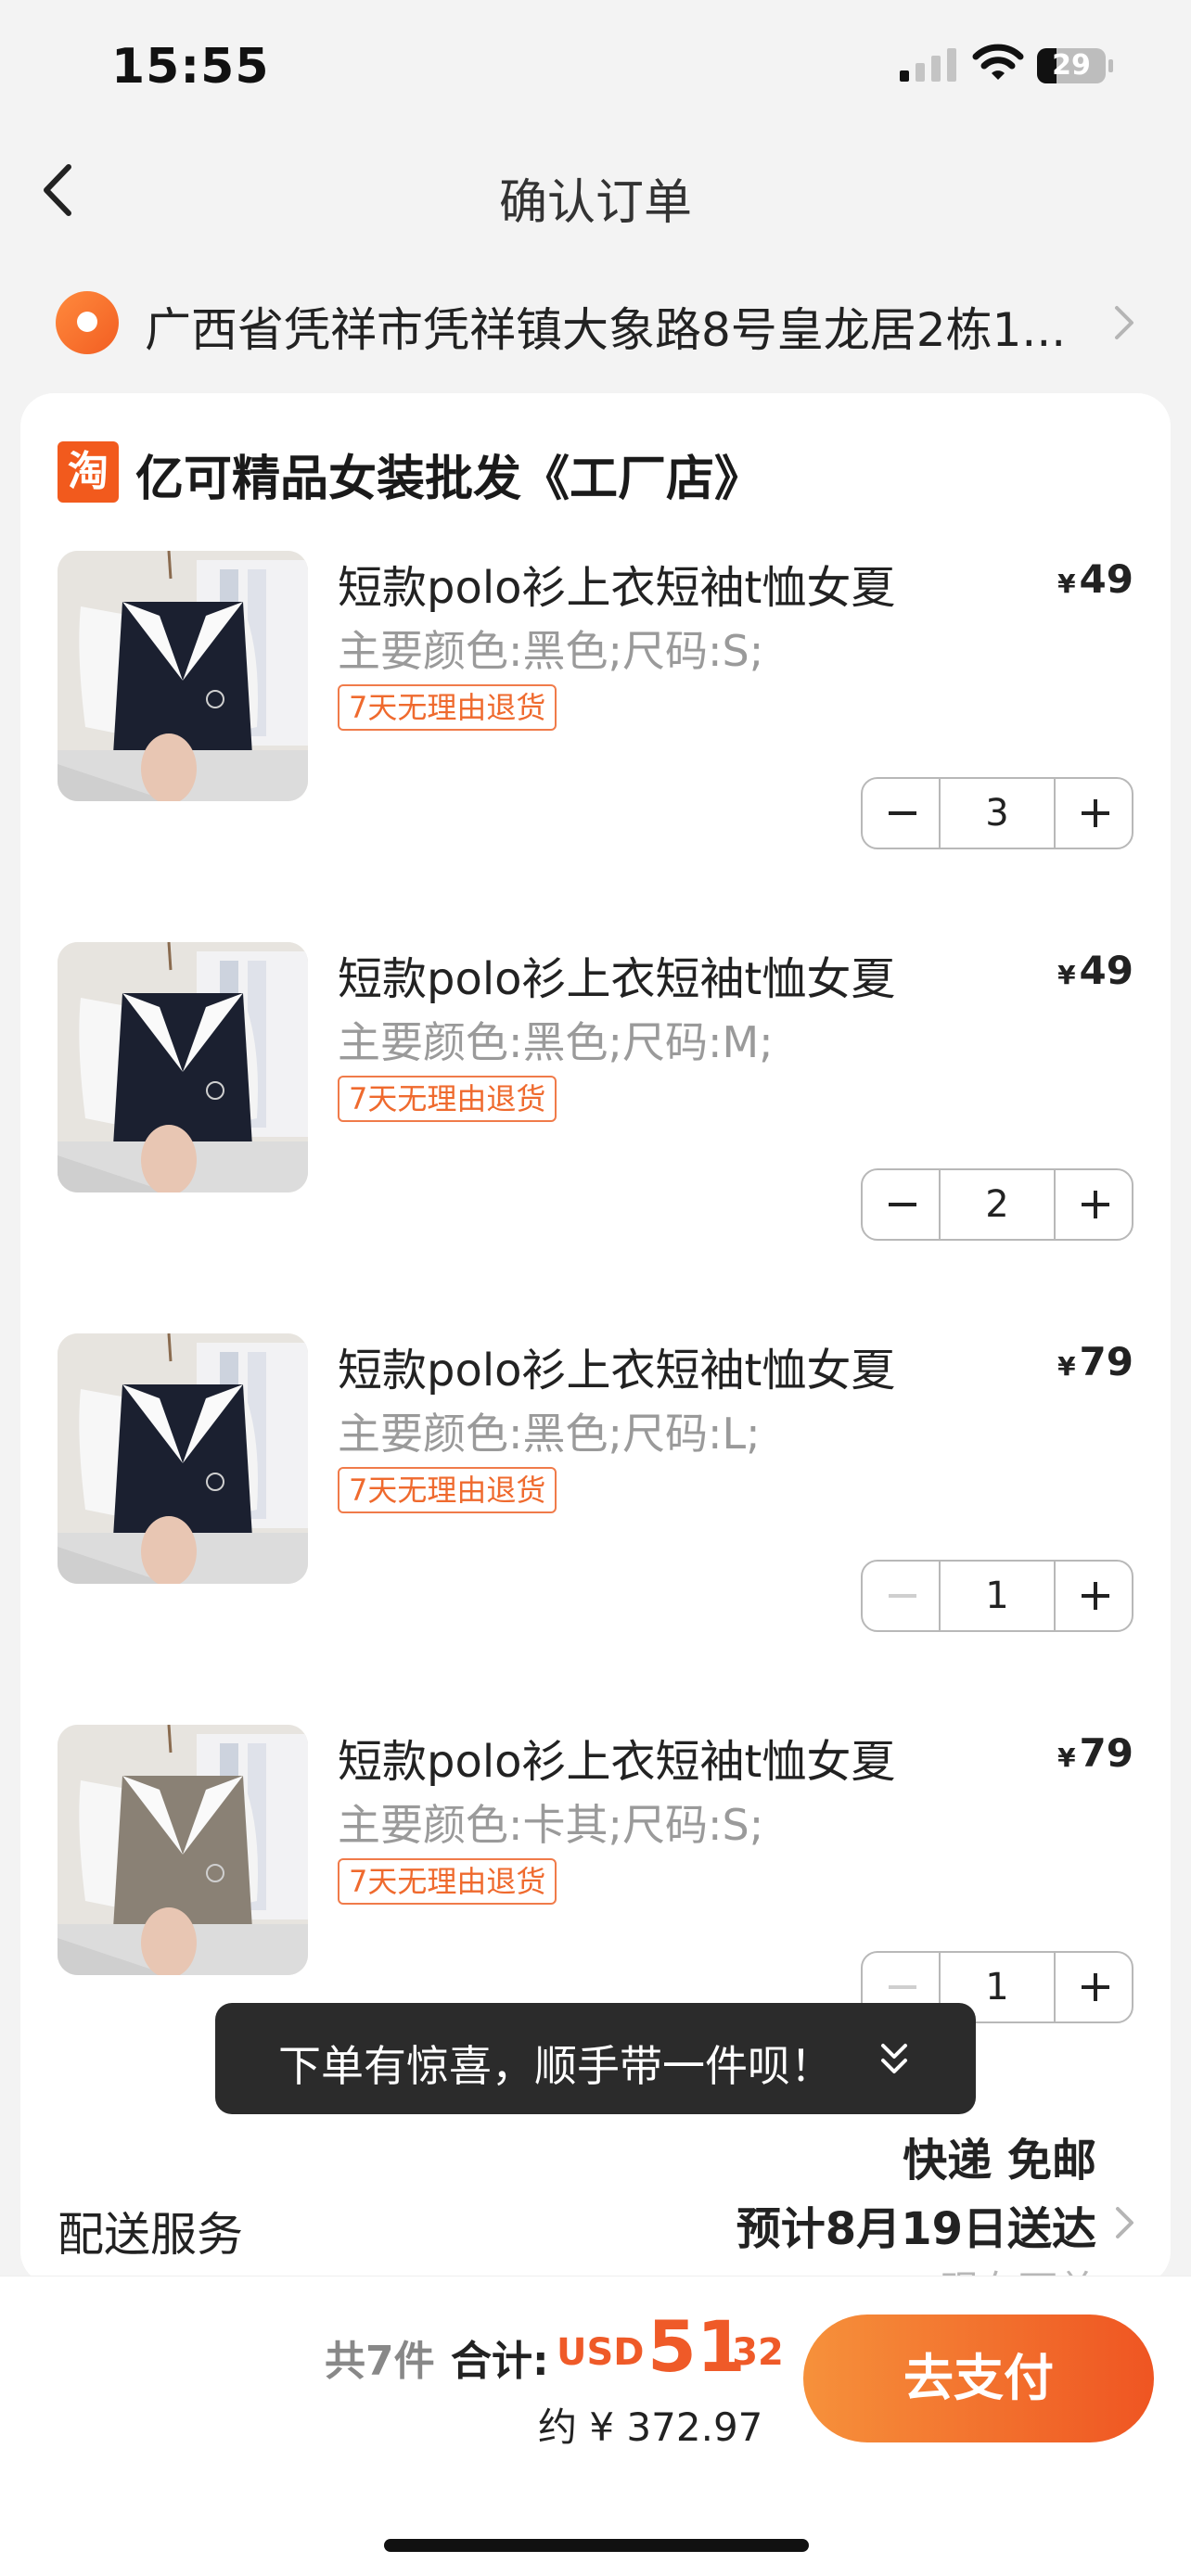  What do you see at coordinates (650, 2427) in the screenshot?
I see `approx-cny-total: 约 ¥ 372.97` at bounding box center [650, 2427].